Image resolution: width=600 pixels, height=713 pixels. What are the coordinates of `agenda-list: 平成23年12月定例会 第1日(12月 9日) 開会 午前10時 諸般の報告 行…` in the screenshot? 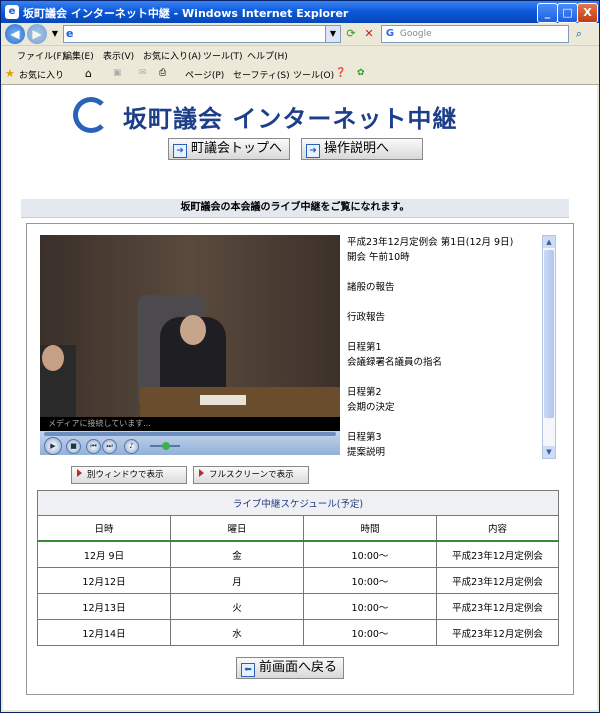 It's located at (441, 346).